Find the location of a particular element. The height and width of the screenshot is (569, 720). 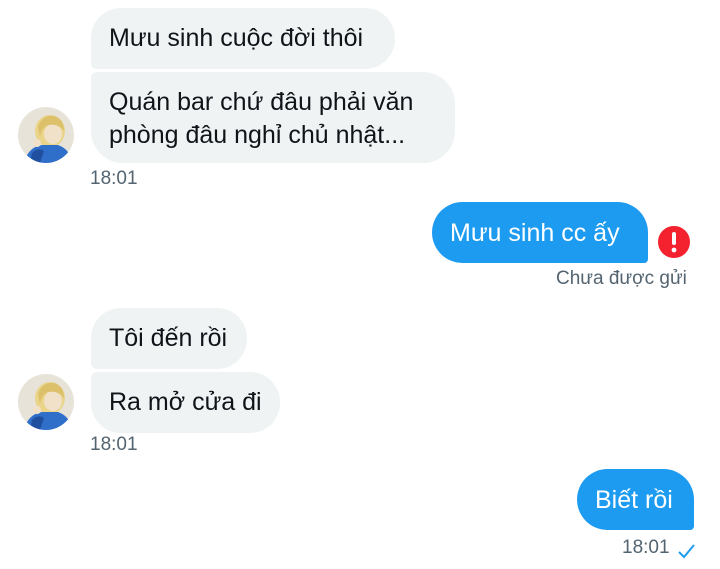

exclamation-icon is located at coordinates (674, 242).